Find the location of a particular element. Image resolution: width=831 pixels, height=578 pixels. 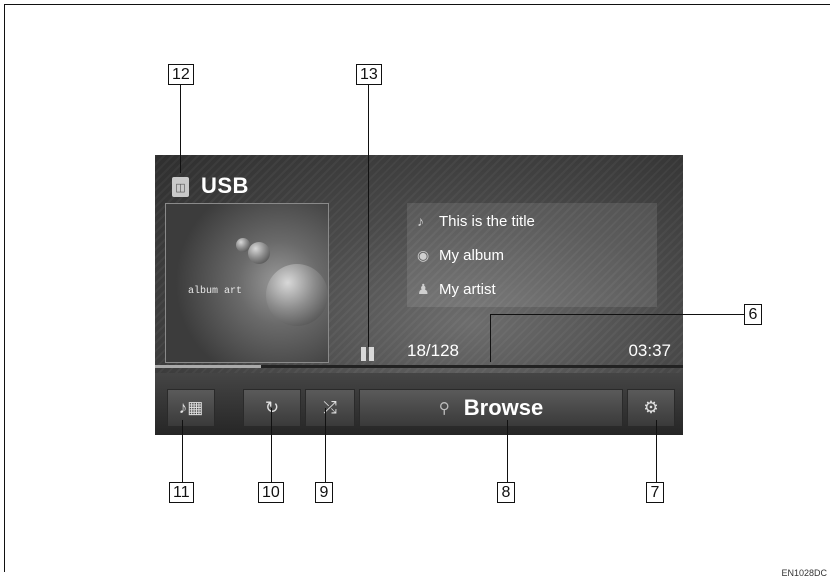

callout-9: 9 is located at coordinates (324, 492).